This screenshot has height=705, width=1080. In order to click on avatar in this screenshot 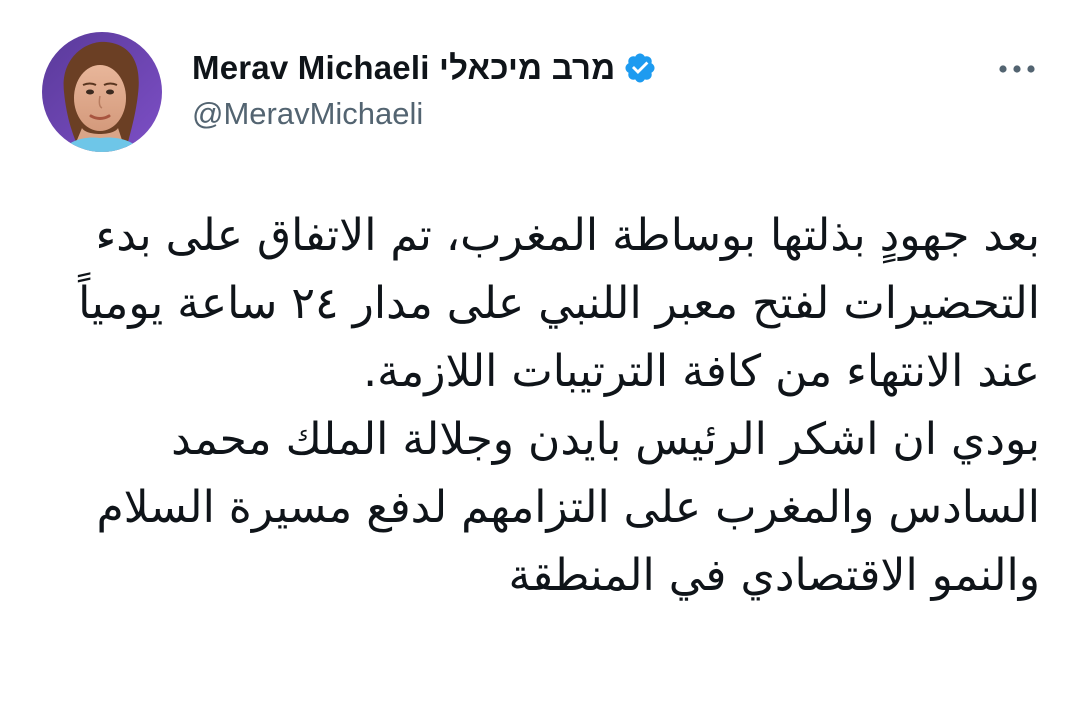, I will do `click(102, 92)`.